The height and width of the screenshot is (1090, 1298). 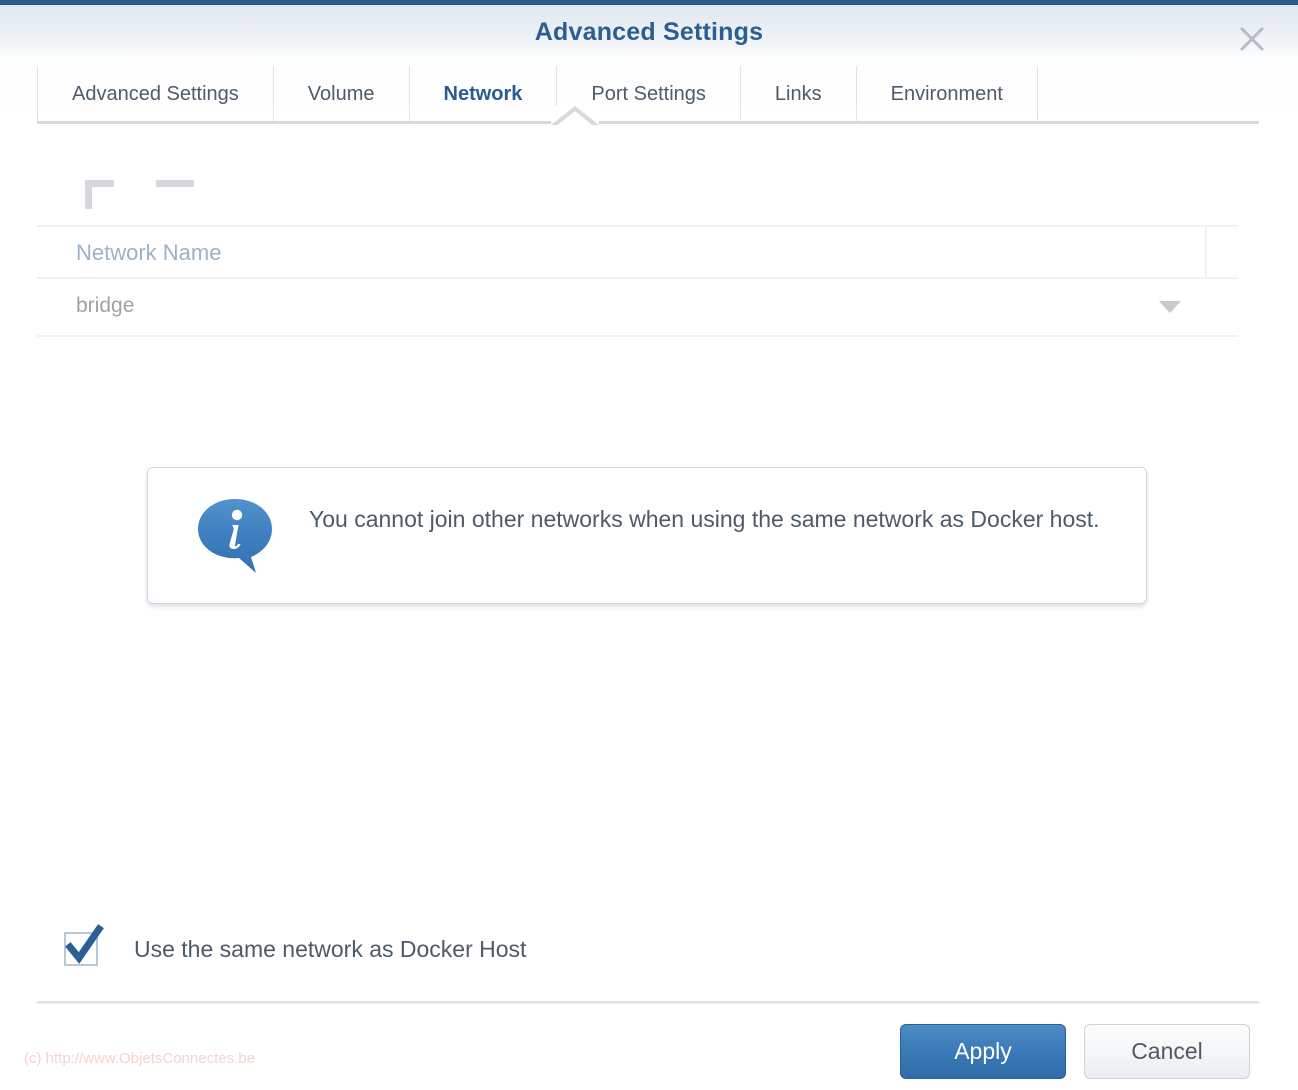 I want to click on tab-label: Environment, so click(x=946, y=93).